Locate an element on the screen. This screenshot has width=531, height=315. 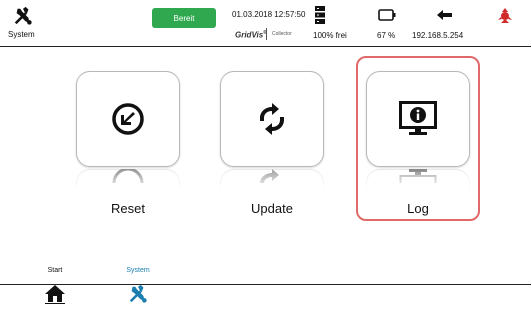
reset-button is located at coordinates (128, 119).